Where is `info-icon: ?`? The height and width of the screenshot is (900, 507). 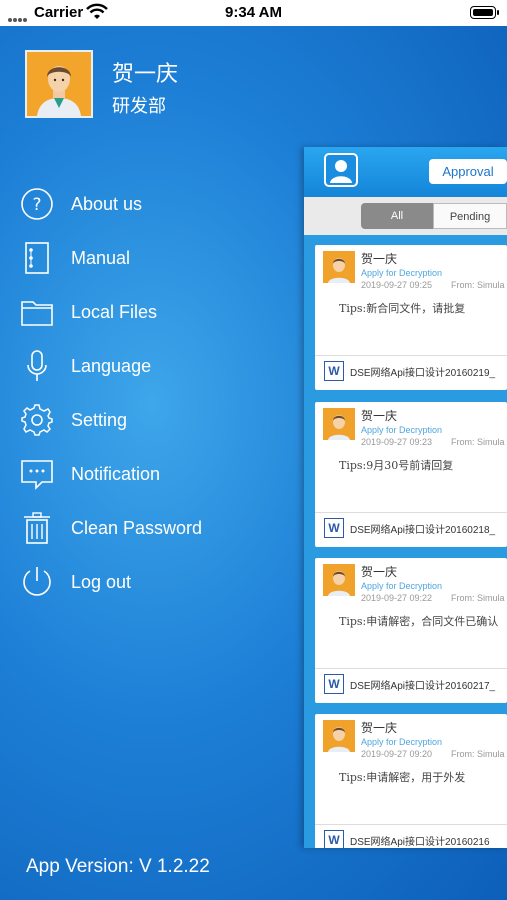 info-icon: ? is located at coordinates (37, 204).